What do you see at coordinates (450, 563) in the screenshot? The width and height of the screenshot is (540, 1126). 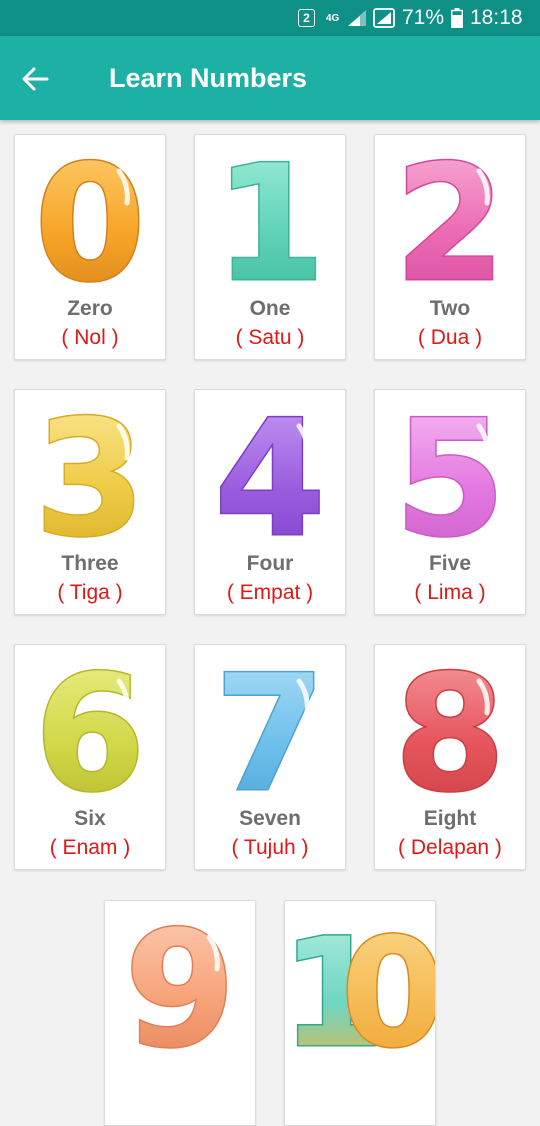 I see `number-name-english: Five` at bounding box center [450, 563].